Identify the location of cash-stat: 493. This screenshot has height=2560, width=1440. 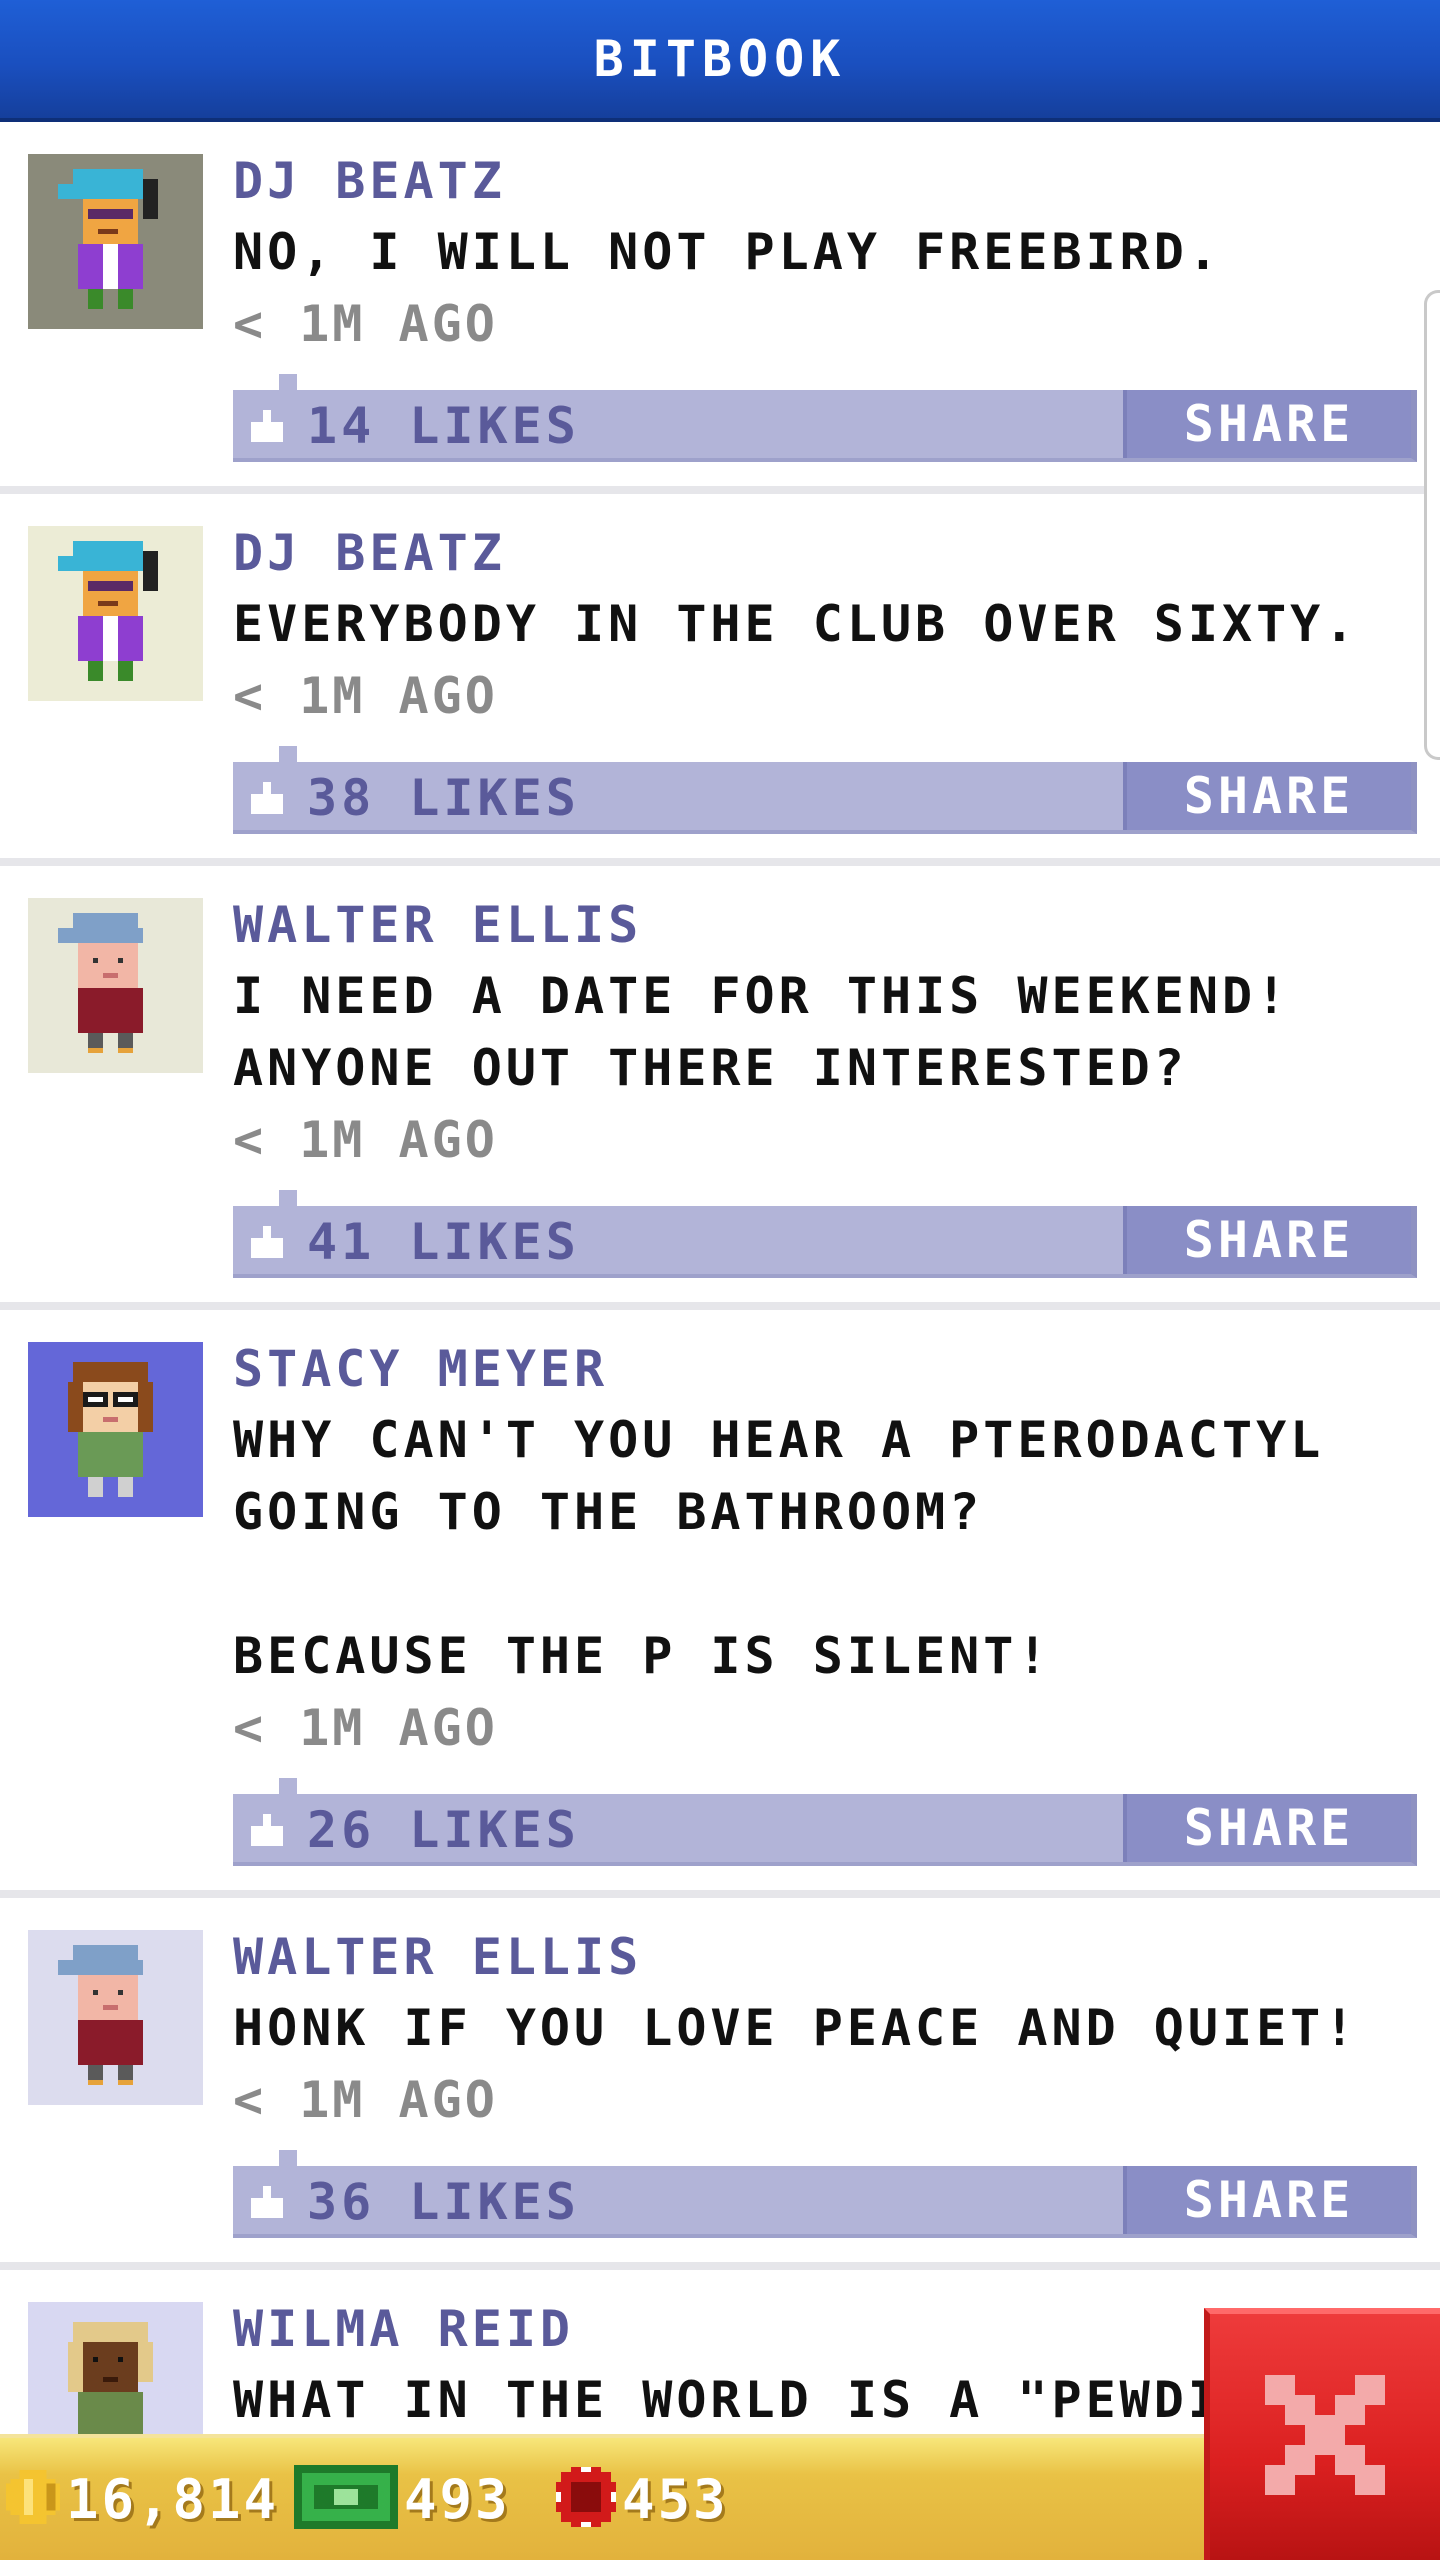
(402, 2499).